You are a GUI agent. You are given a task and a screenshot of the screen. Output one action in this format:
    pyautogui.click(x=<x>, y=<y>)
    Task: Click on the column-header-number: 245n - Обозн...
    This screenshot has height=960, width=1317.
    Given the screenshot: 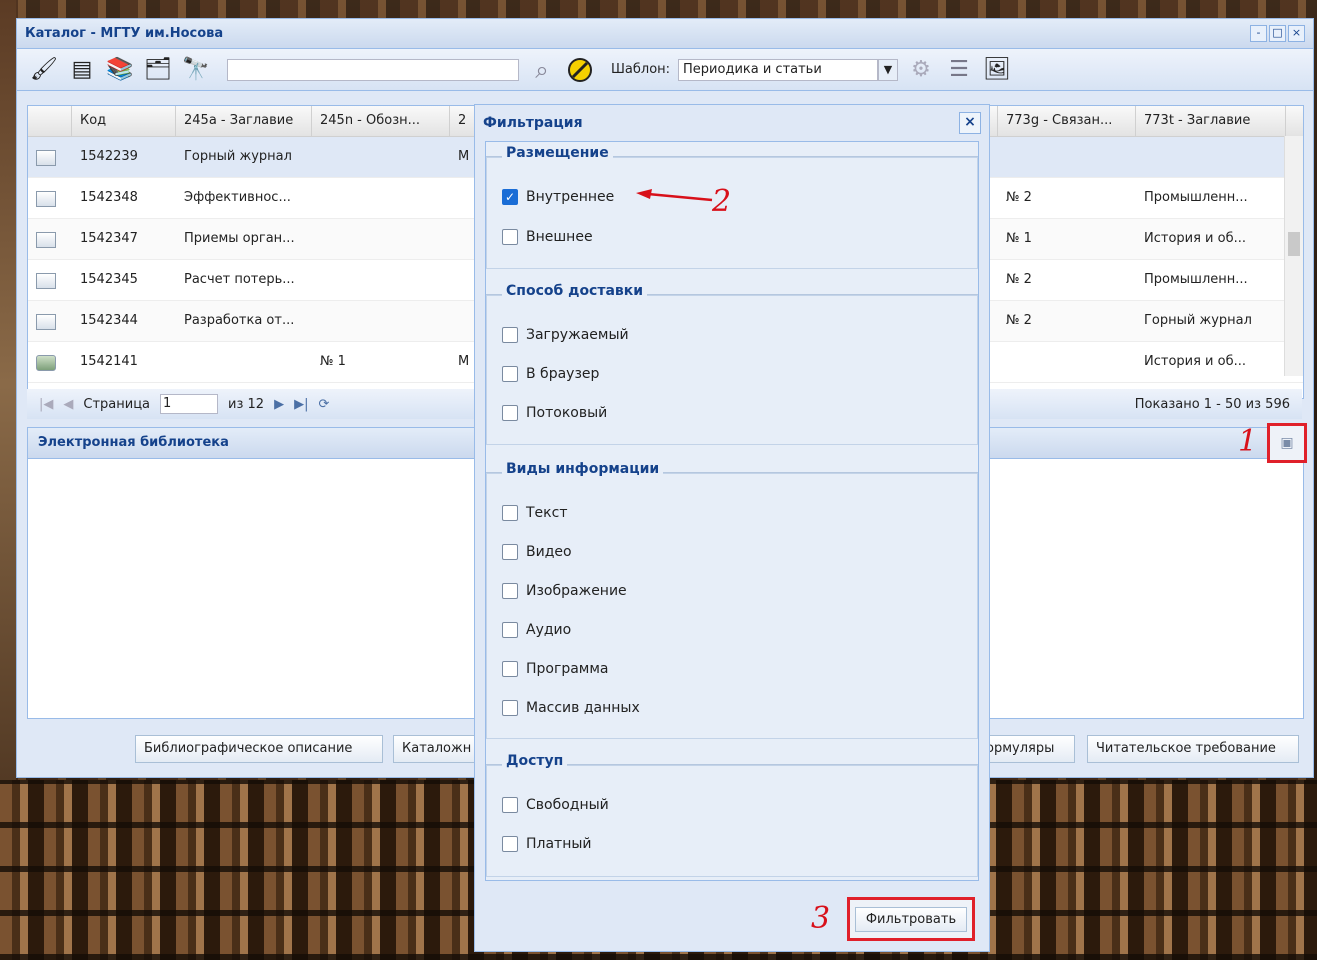 What is the action you would take?
    pyautogui.click(x=381, y=121)
    